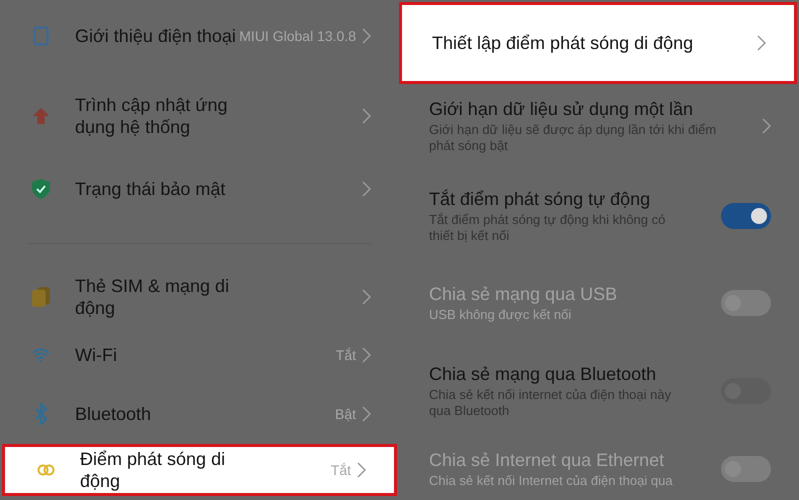 The width and height of the screenshot is (799, 500). I want to click on row-title: Trình cập nhật ứng dụng hệ thống, so click(151, 116).